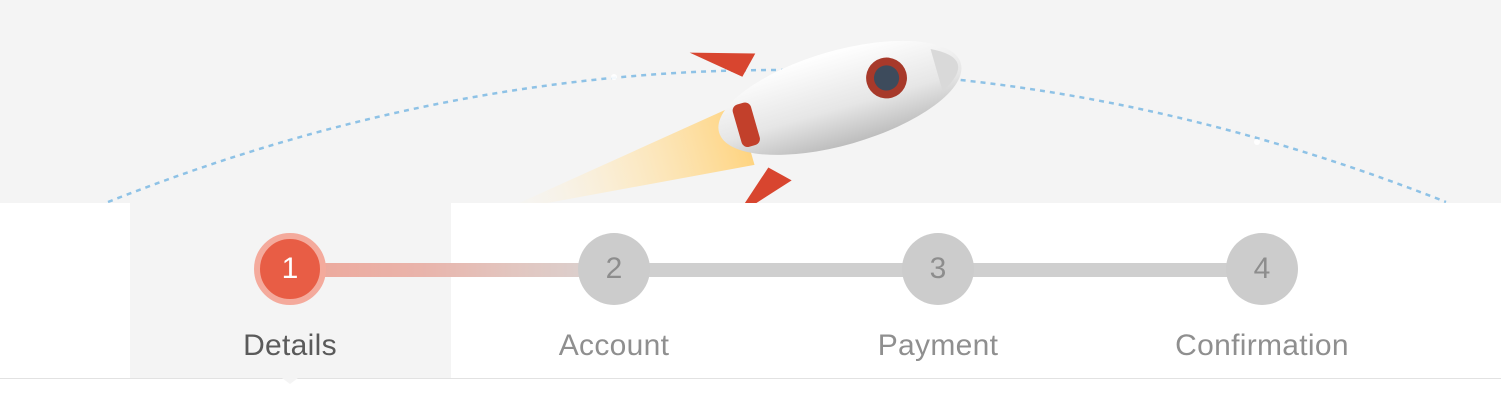  I want to click on step-details: 1 Details, so click(290, 298).